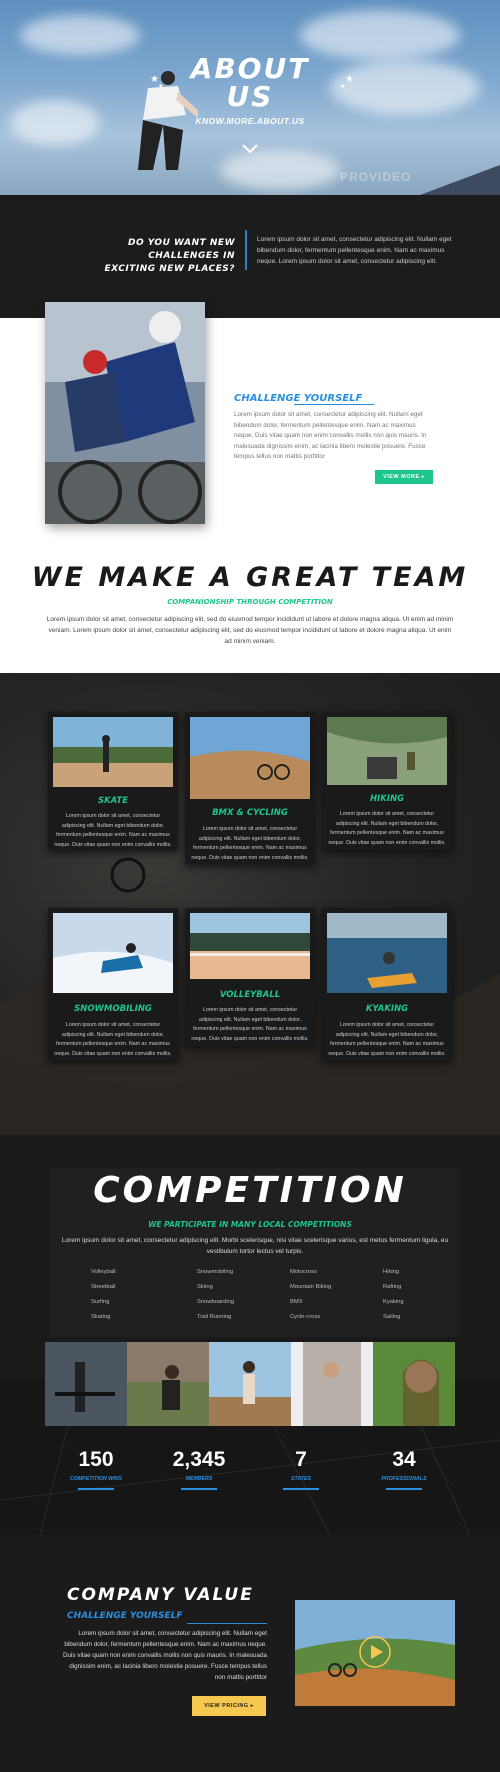 The image size is (500, 1772). Describe the element at coordinates (229, 1706) in the screenshot. I see `view-pricing-button: VIEW PRICING ▸` at that location.